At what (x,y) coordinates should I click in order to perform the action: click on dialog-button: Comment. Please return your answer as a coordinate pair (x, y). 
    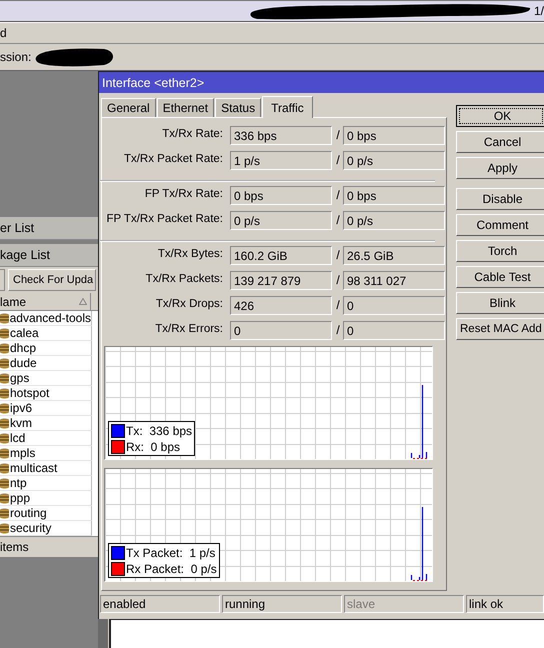
    Looking at the image, I should click on (500, 225).